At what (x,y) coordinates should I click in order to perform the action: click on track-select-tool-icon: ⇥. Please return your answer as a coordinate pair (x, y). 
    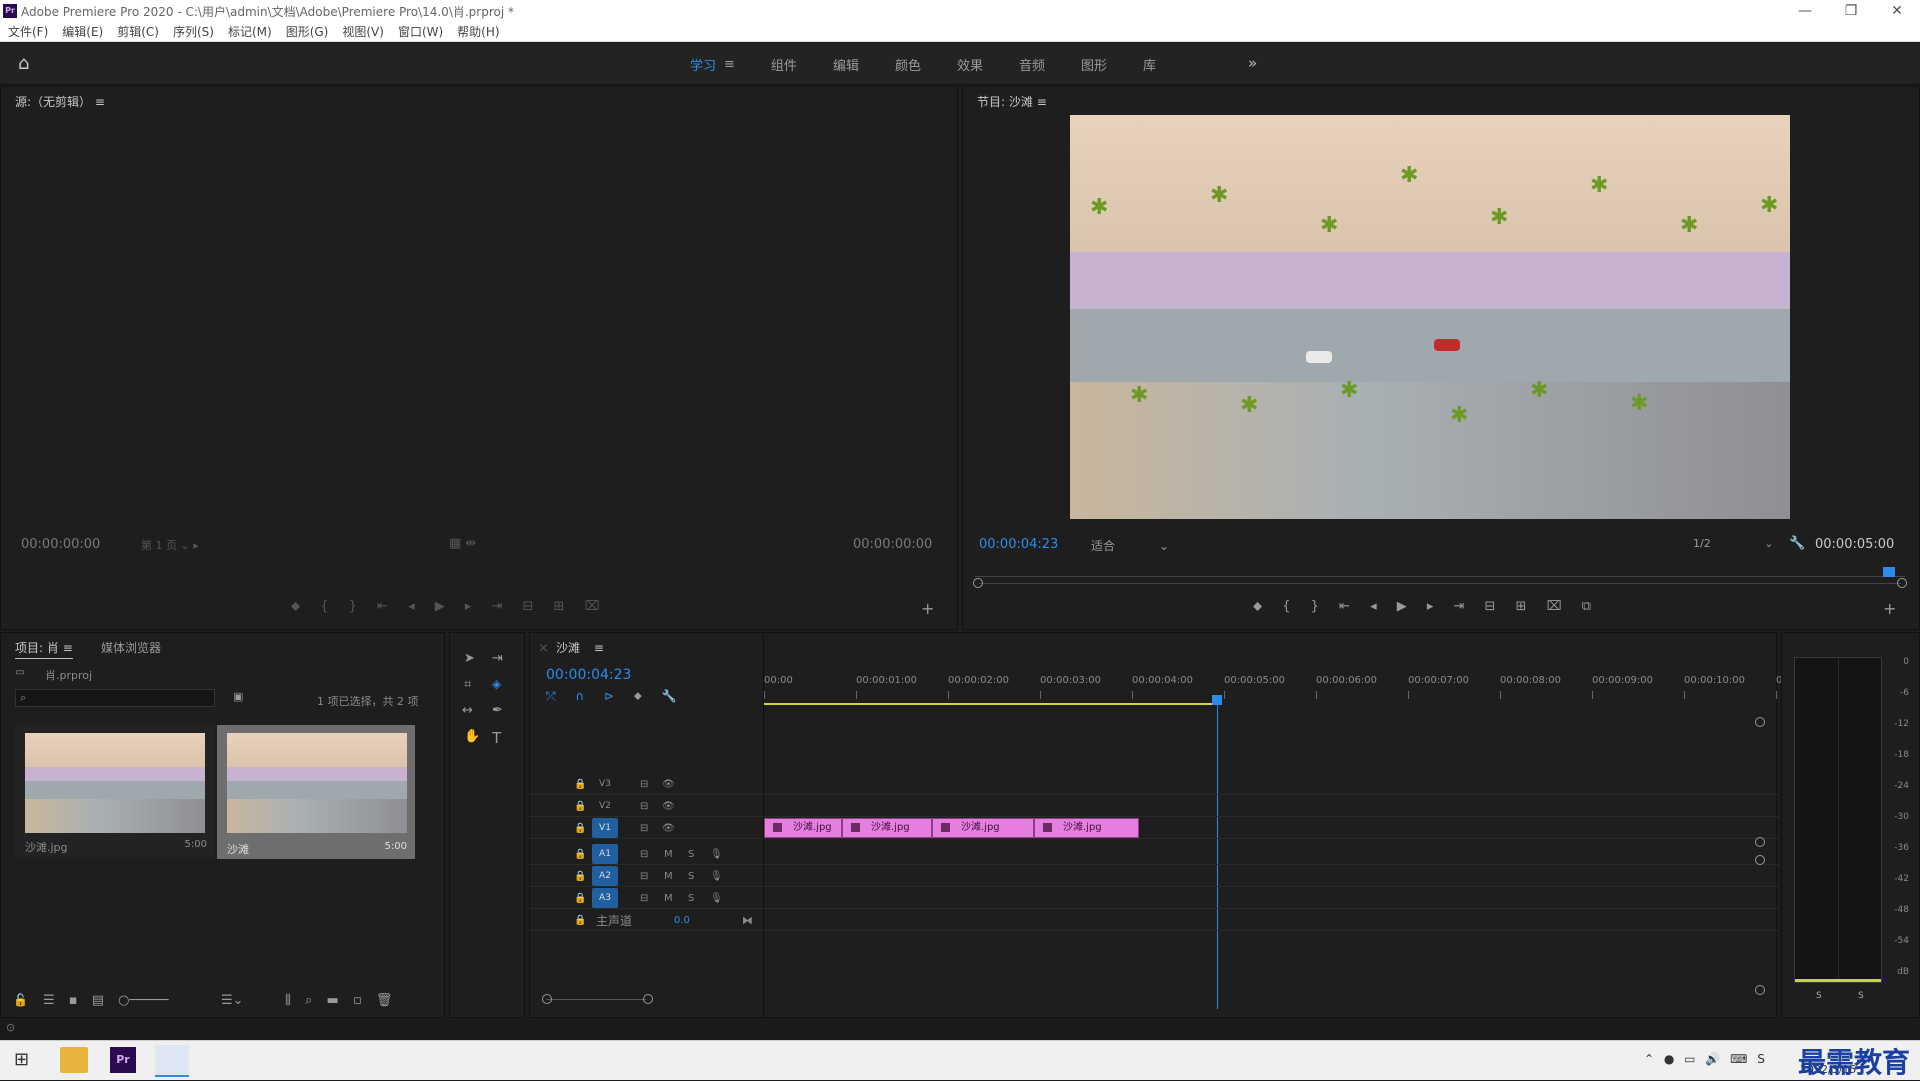
    Looking at the image, I should click on (497, 658).